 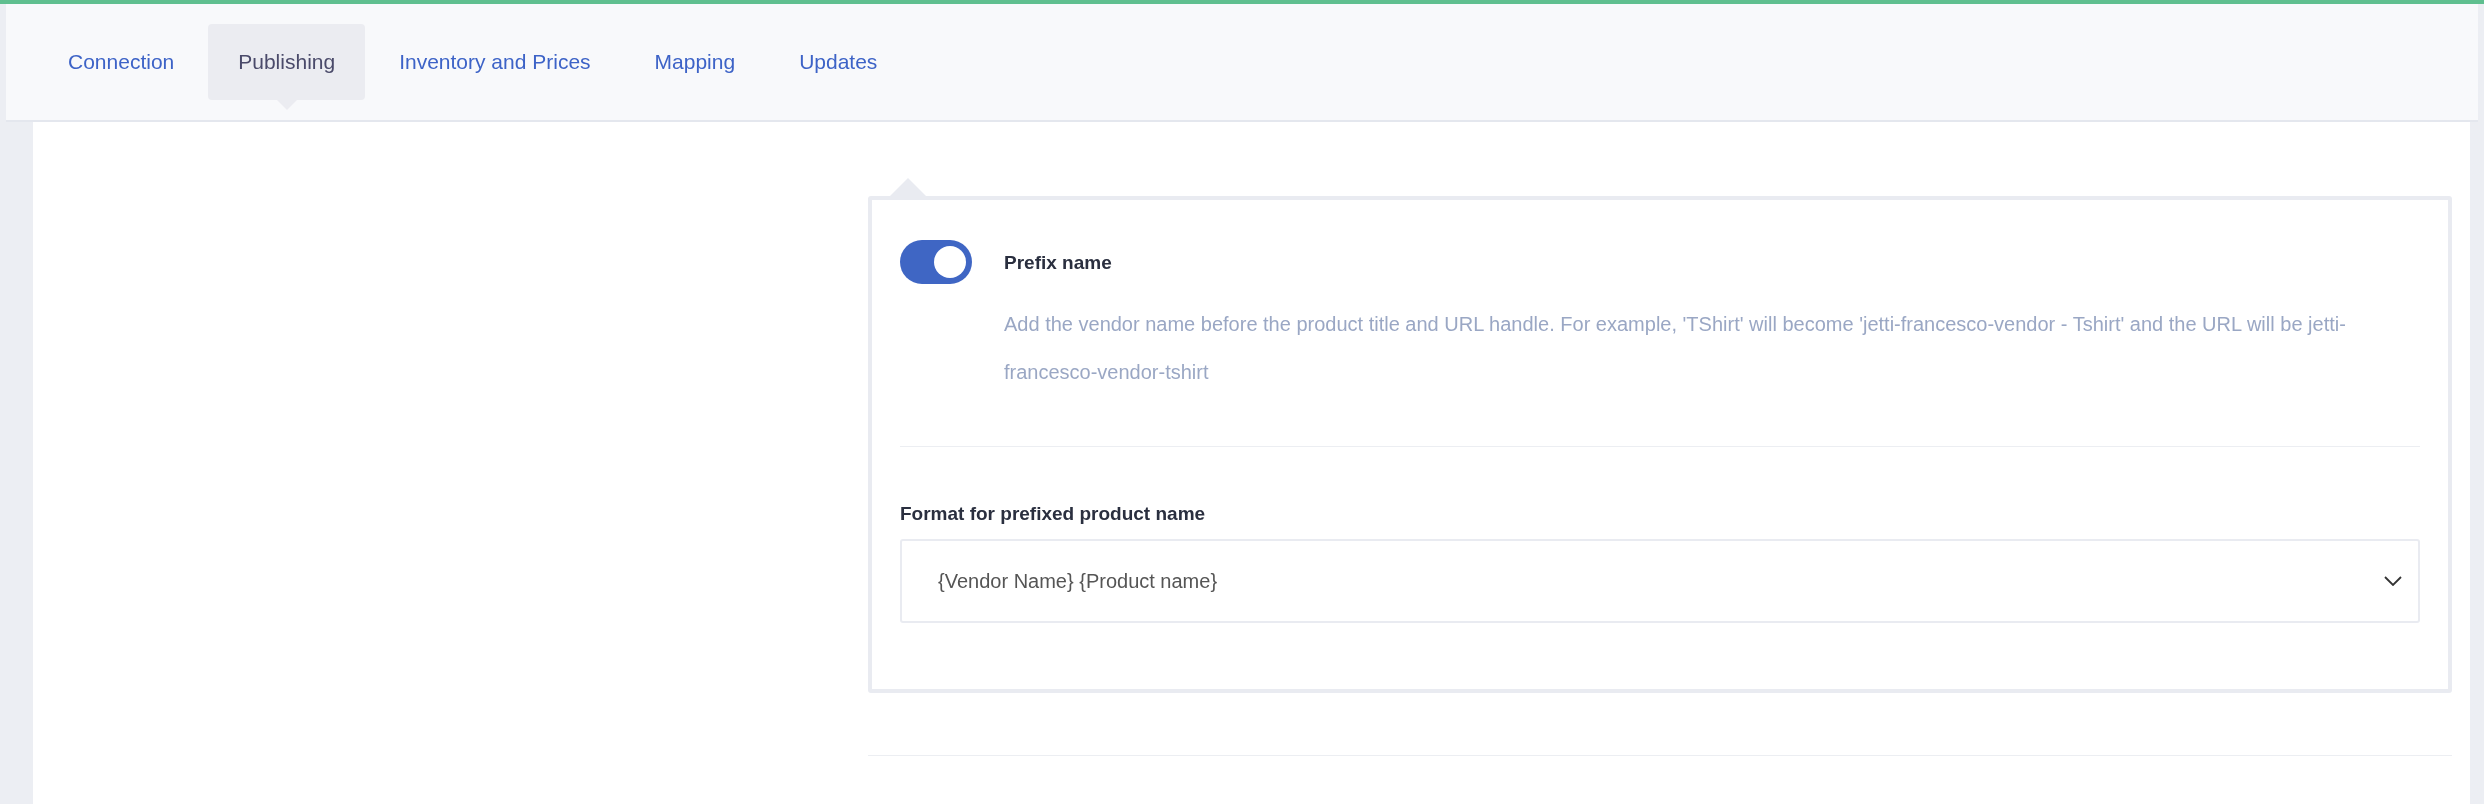 What do you see at coordinates (936, 262) in the screenshot?
I see `toggle-switch` at bounding box center [936, 262].